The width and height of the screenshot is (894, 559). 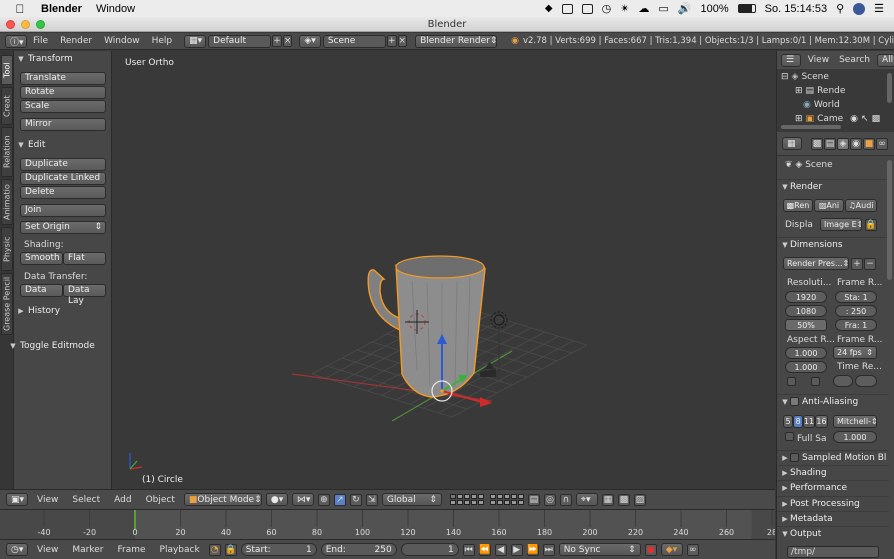 I want to click on screen-layout-field: Default, so click(x=240, y=41).